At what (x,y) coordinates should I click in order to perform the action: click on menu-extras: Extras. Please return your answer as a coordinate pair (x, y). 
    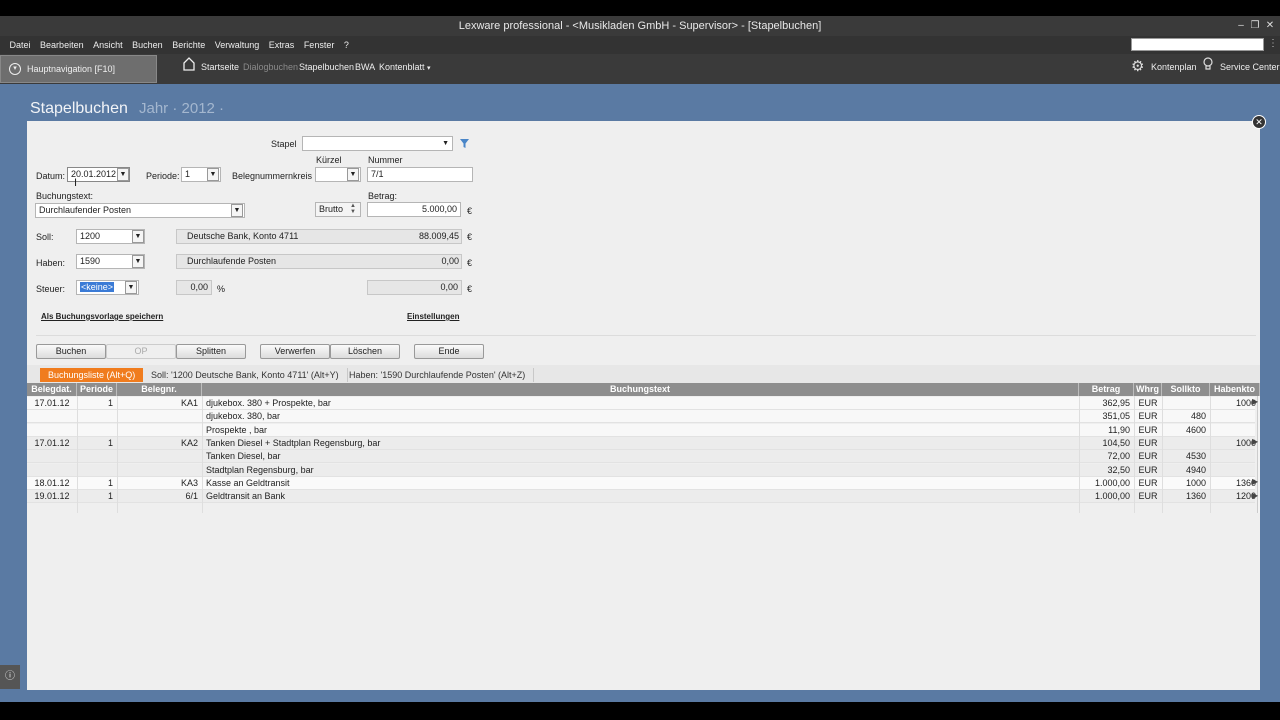
    Looking at the image, I should click on (282, 45).